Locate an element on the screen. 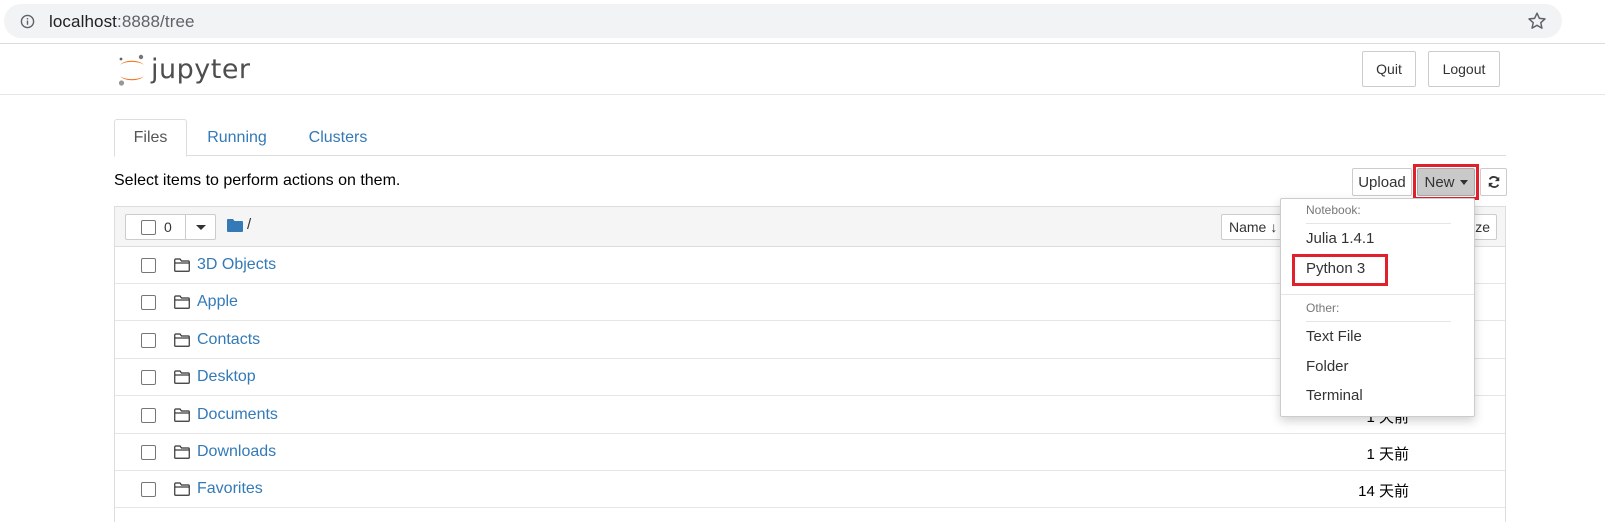 The image size is (1605, 522). tab-clusters: Clusters is located at coordinates (338, 137).